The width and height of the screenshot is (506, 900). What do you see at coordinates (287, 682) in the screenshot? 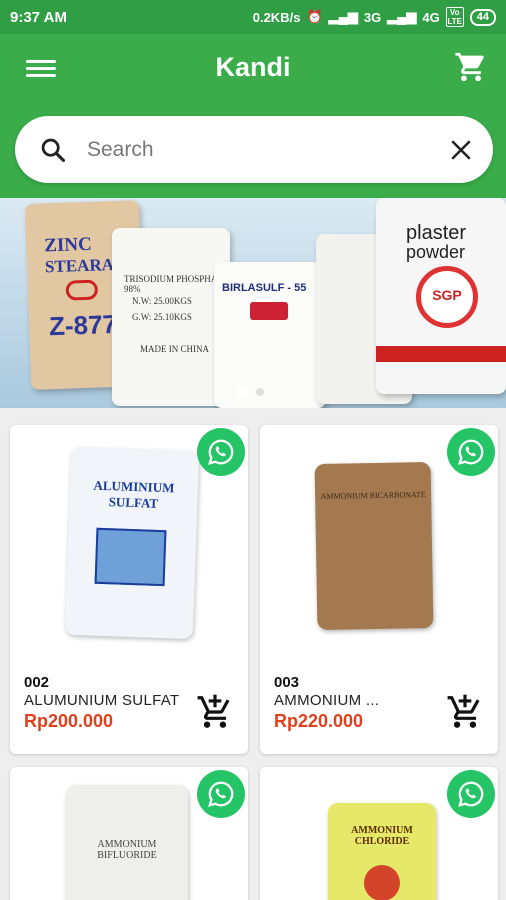
I see `product-code: 003` at bounding box center [287, 682].